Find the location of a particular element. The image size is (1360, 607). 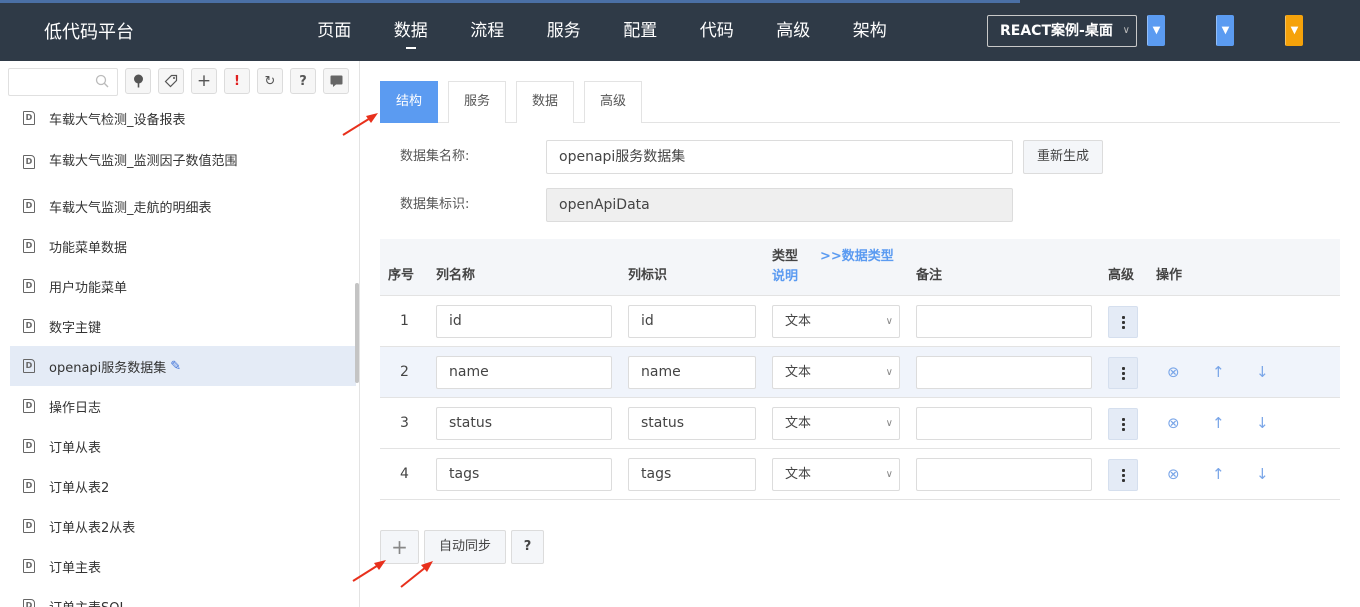

list-item-label: 功能菜单数据 is located at coordinates (88, 248).